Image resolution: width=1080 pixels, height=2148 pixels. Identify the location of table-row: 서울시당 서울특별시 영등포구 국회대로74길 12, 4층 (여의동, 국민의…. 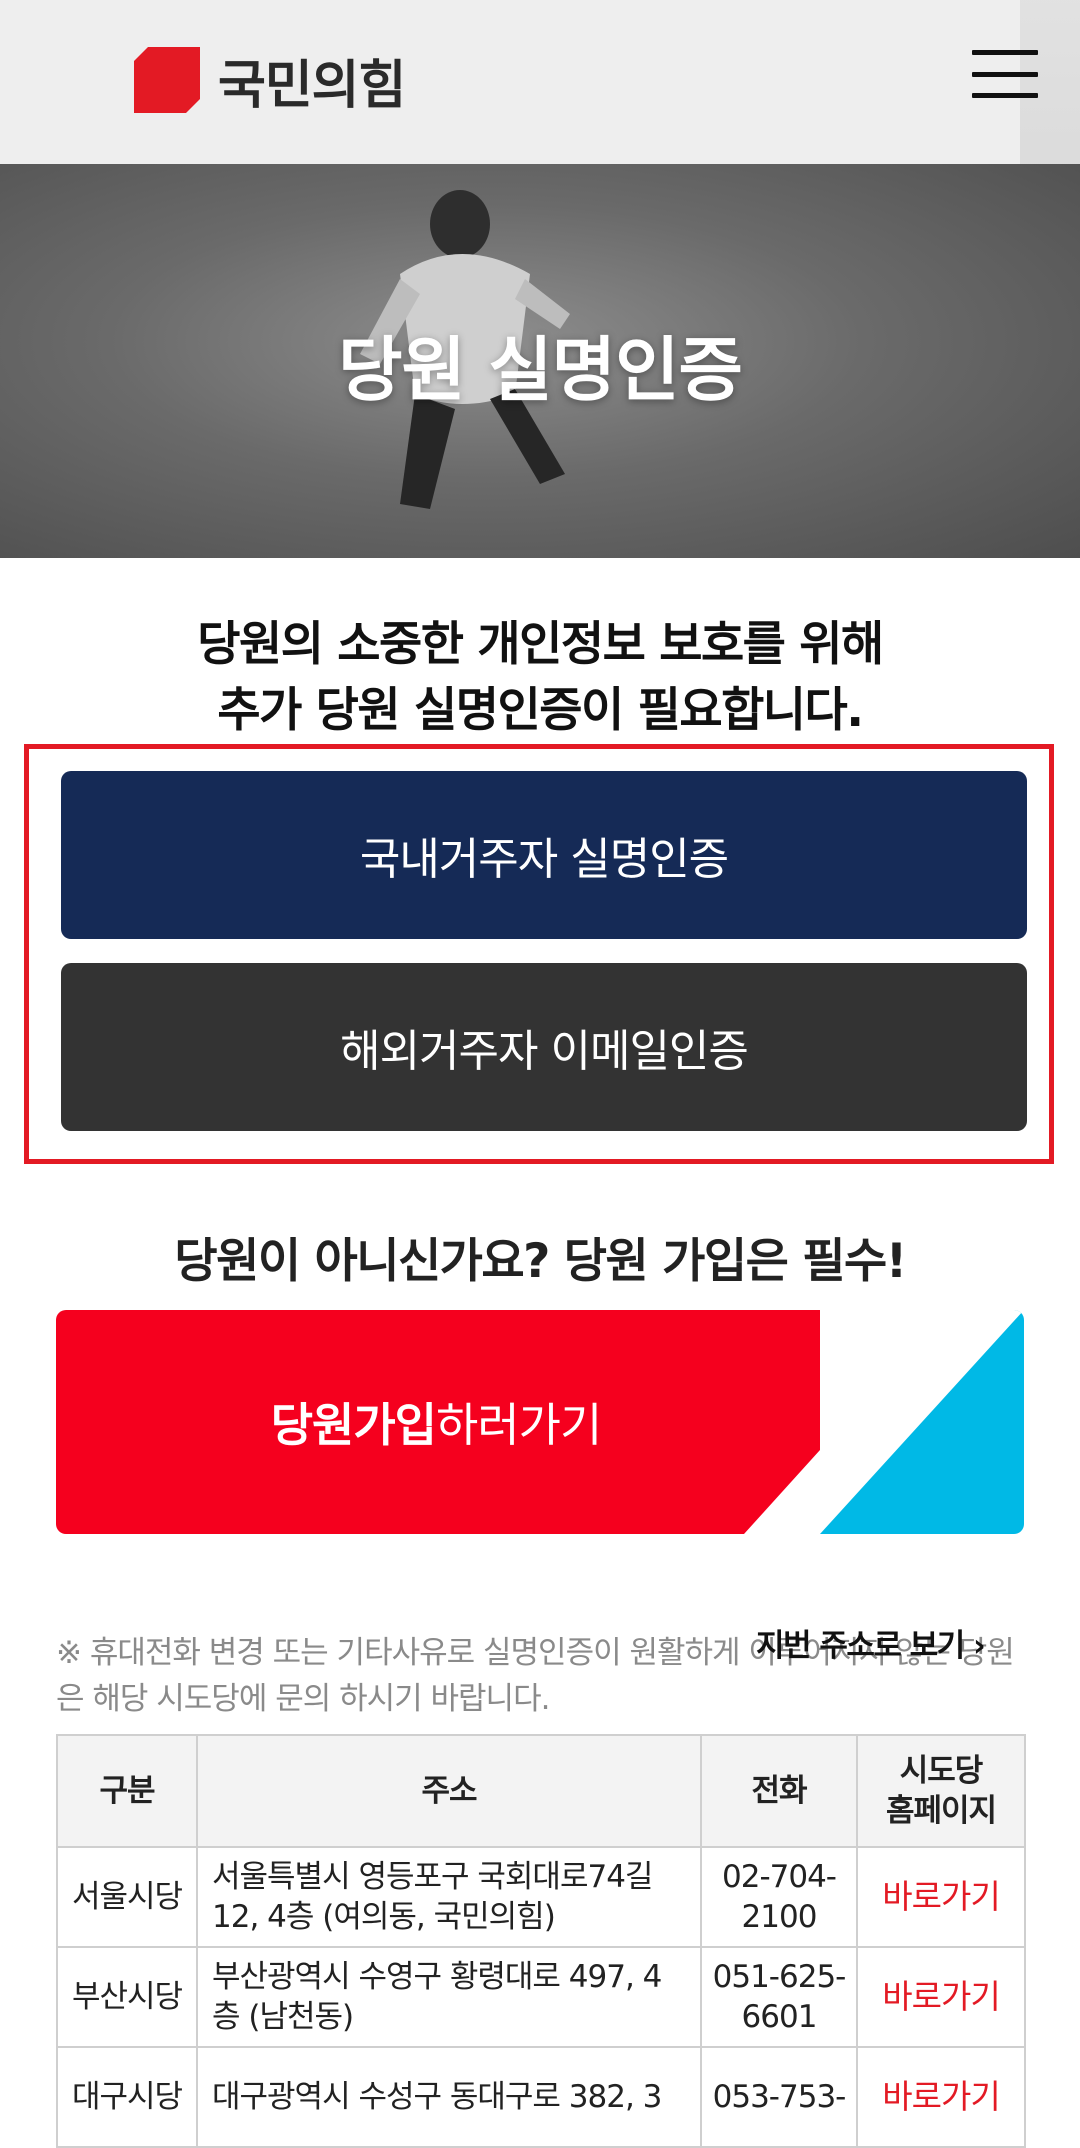
(541, 1897).